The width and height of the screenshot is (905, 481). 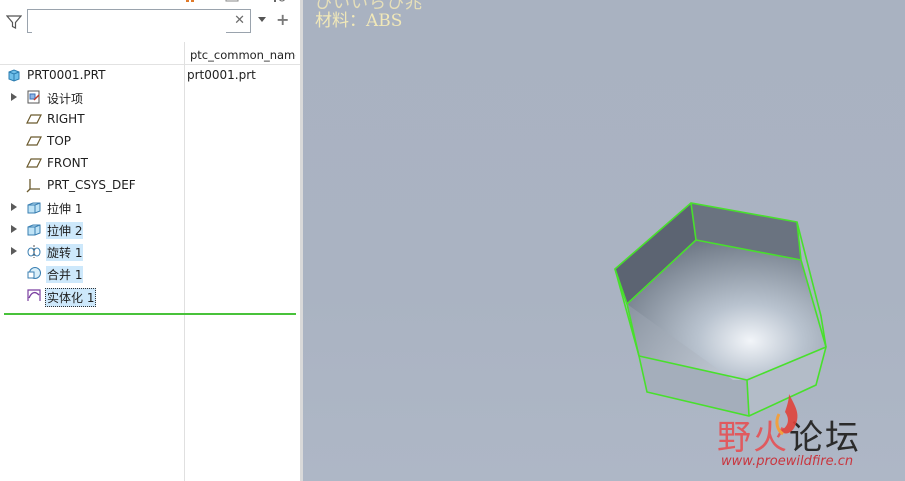 What do you see at coordinates (129, 22) in the screenshot?
I see `search-input` at bounding box center [129, 22].